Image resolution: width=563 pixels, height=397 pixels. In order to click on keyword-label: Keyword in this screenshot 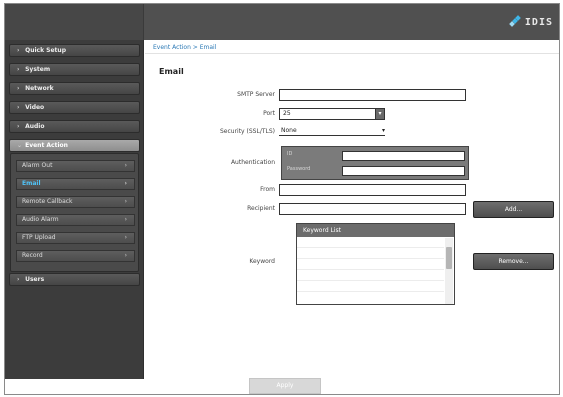, I will do `click(262, 261)`.